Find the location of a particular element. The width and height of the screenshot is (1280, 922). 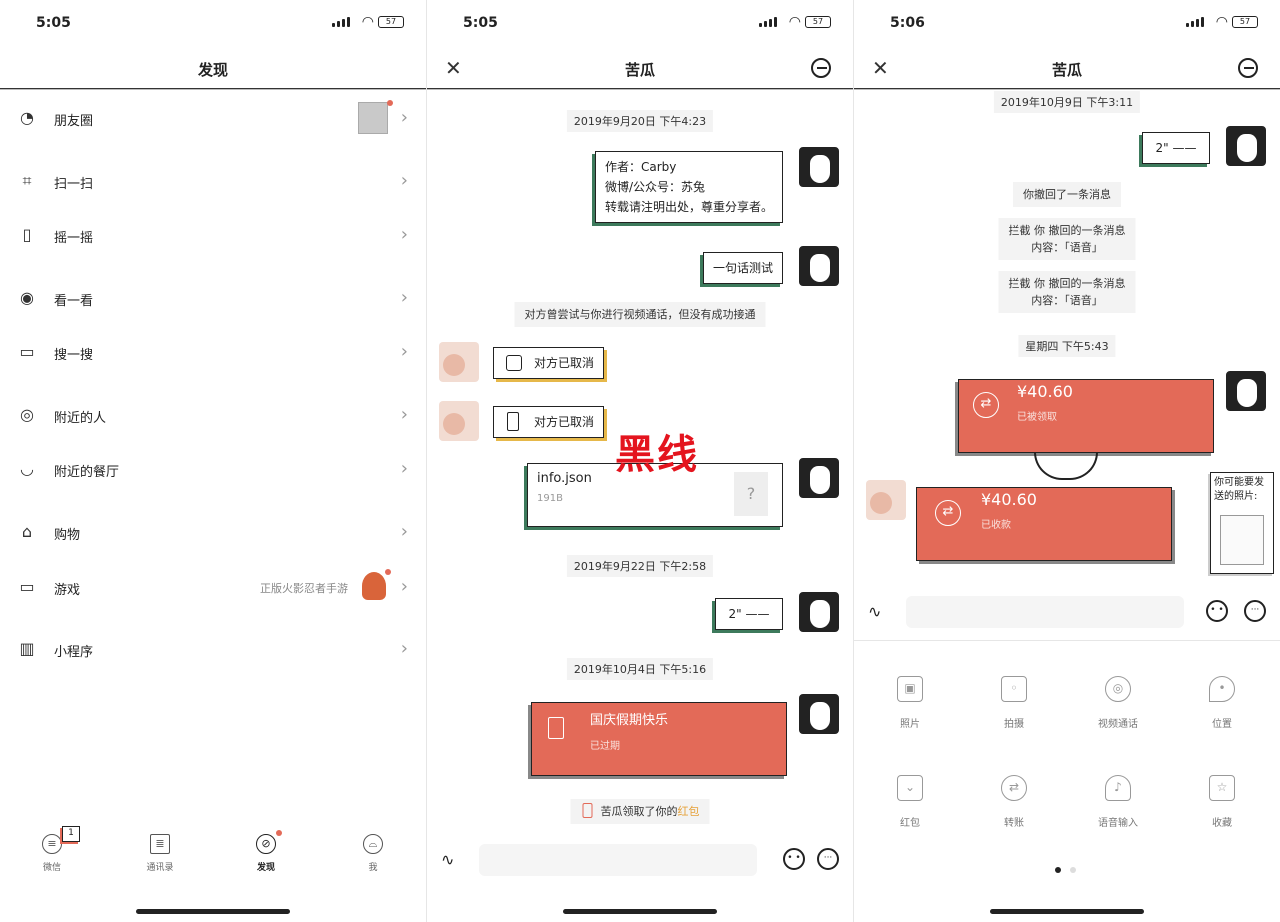

menu-item-nearby-restaurants: ◡ 附近的餐厅 › is located at coordinates (213, 470).